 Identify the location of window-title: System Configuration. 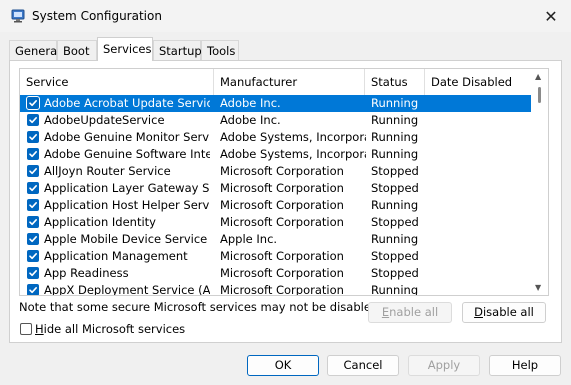
(97, 16).